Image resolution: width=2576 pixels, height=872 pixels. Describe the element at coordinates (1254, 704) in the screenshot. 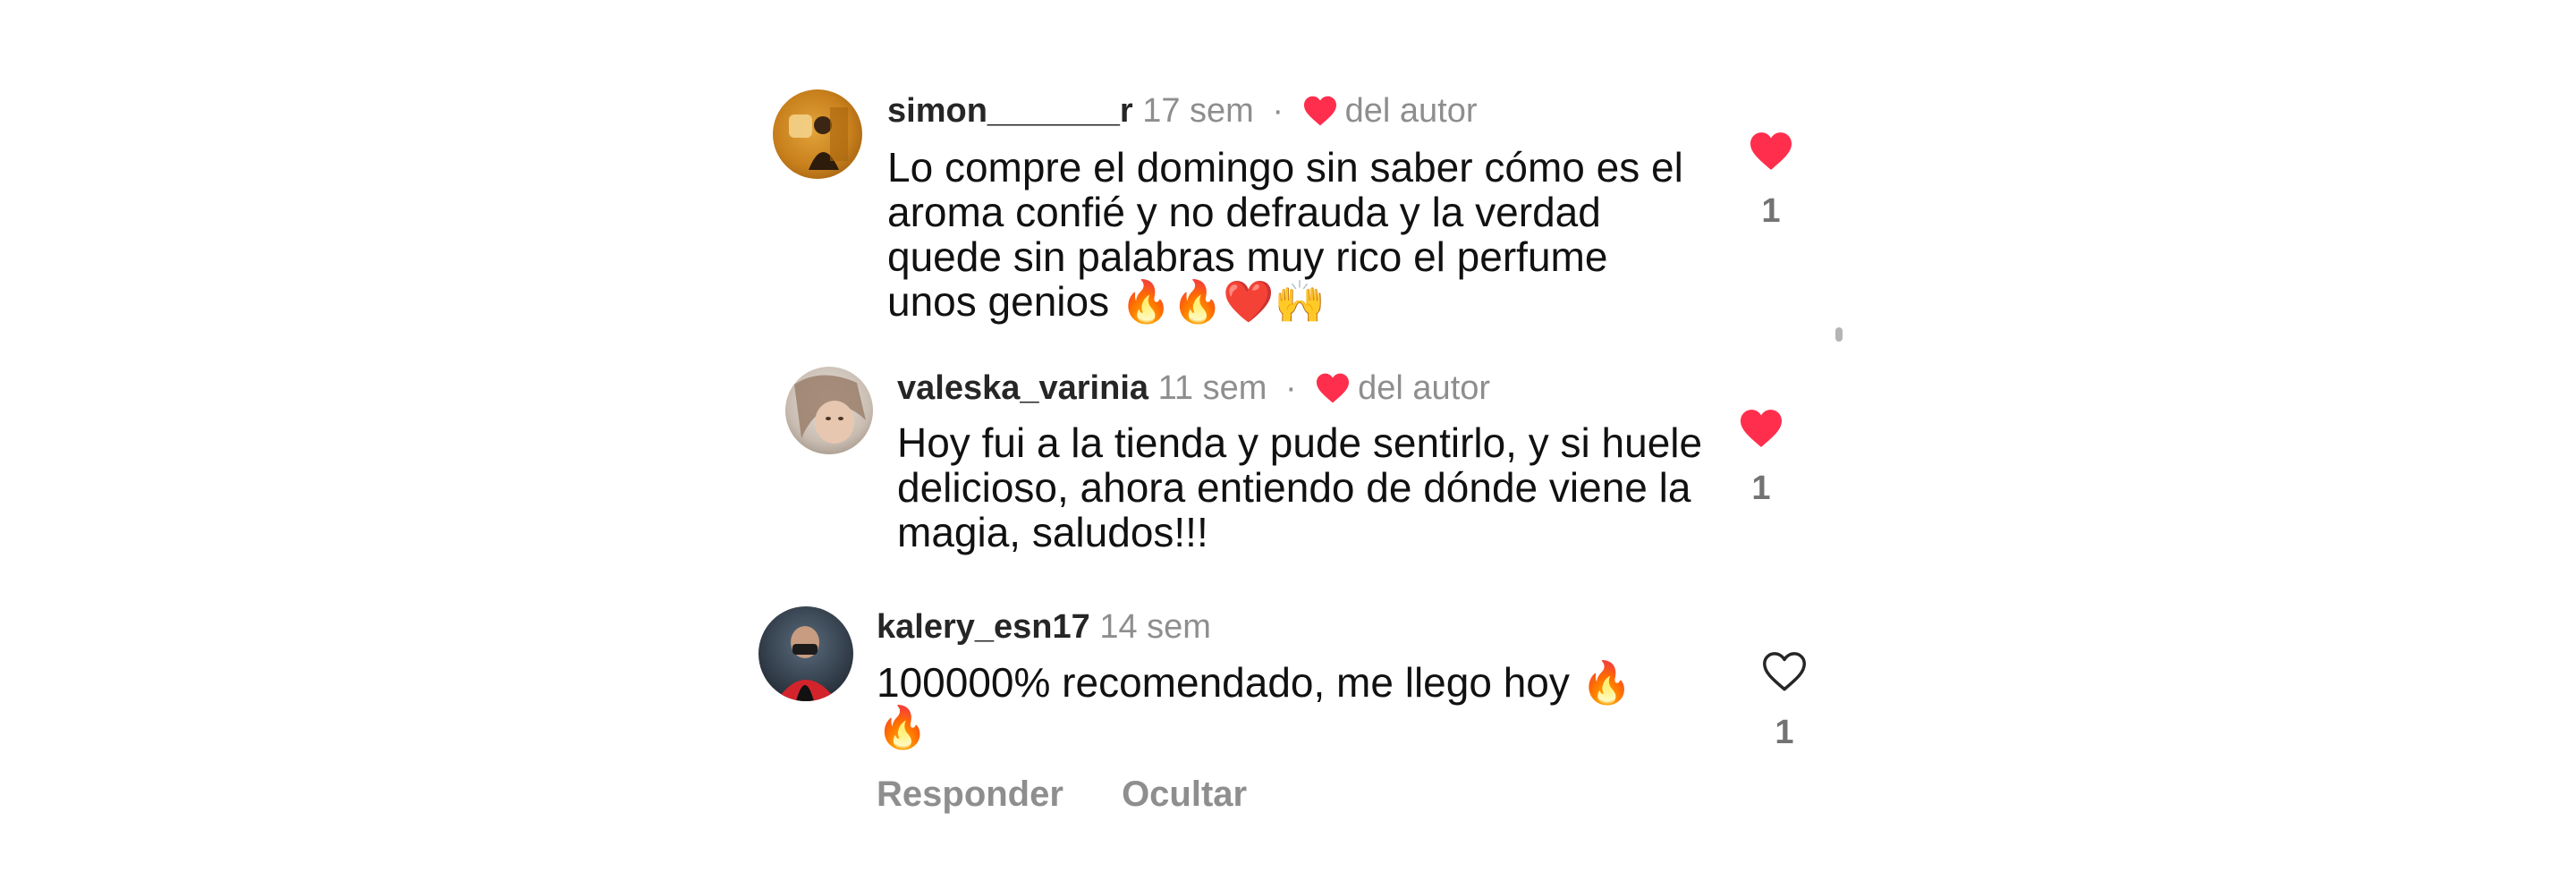

I see `comment-text: 100000% recomendado, me llego hoy 🔥 🔥` at that location.